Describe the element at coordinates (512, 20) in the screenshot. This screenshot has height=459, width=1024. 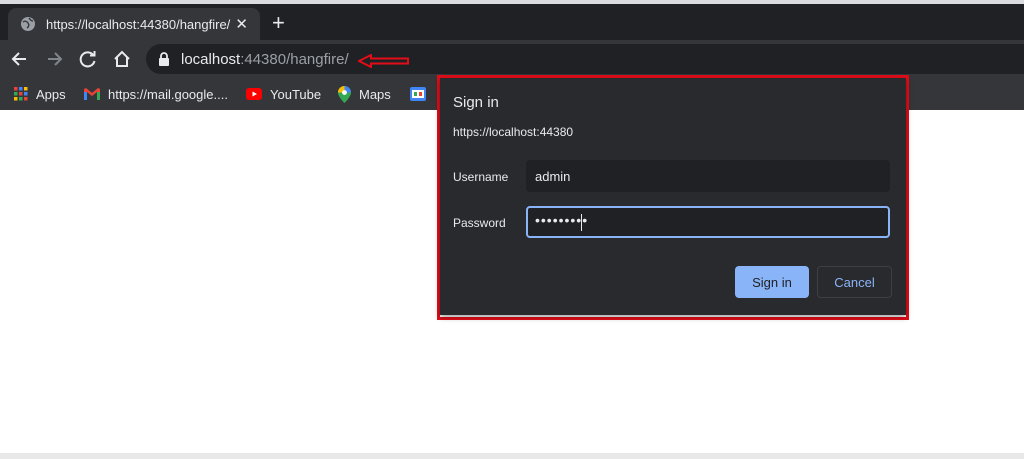
I see `tab-strip: https://localhost:44380/hangfire/ ✕ +` at that location.